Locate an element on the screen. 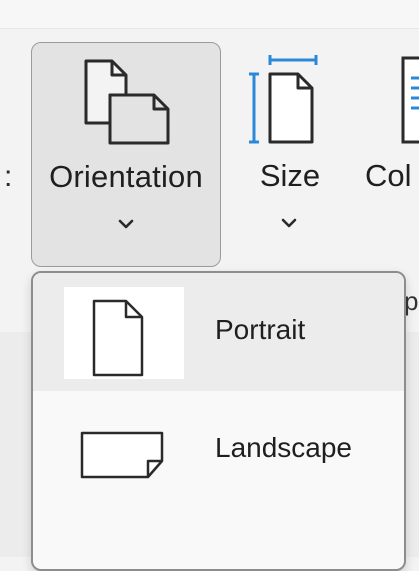  size-label: Size is located at coordinates (290, 175).